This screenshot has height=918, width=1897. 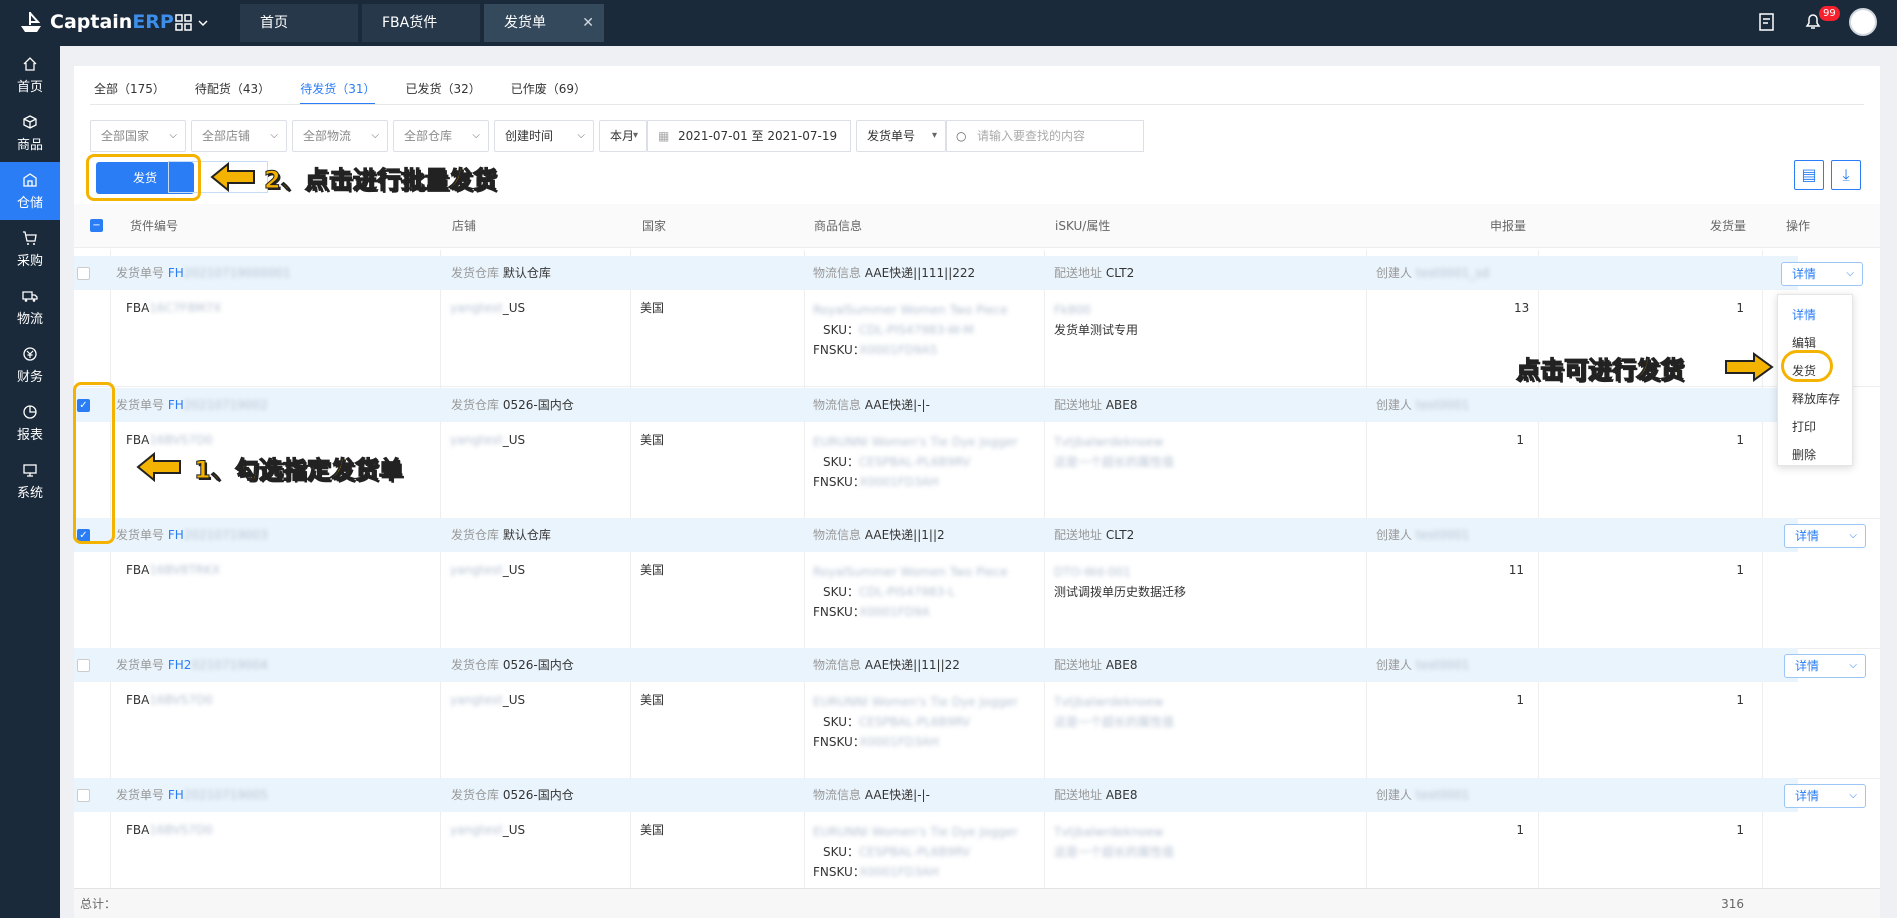 What do you see at coordinates (30, 307) in the screenshot?
I see `sidebar-item-logistics: 物流` at bounding box center [30, 307].